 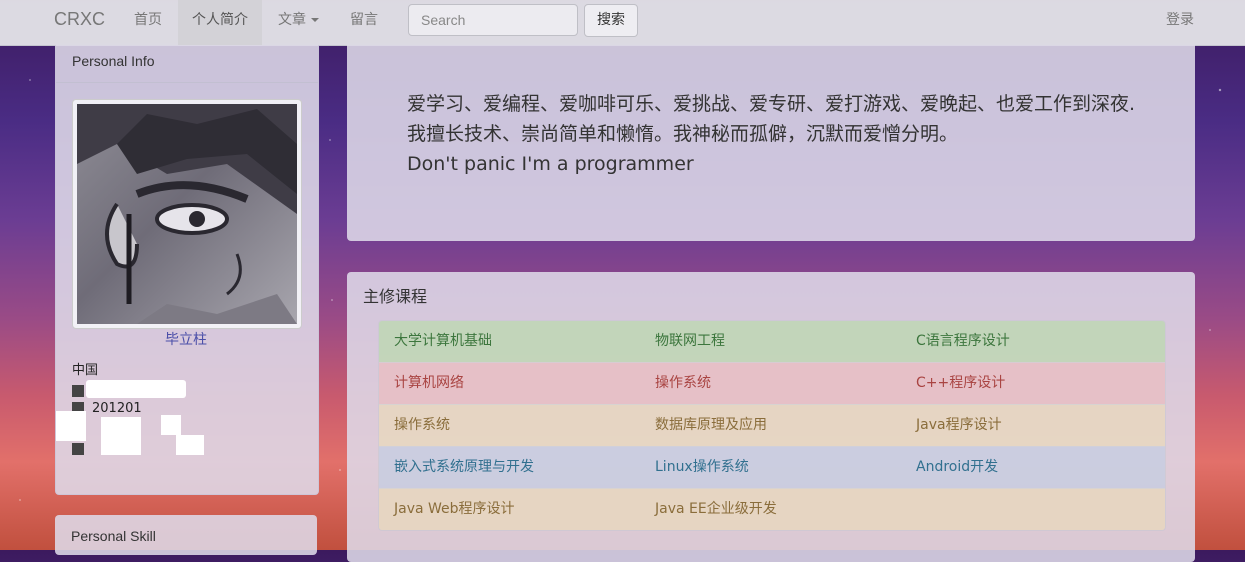 I want to click on personal-info-heading: Personal Info, so click(x=187, y=64).